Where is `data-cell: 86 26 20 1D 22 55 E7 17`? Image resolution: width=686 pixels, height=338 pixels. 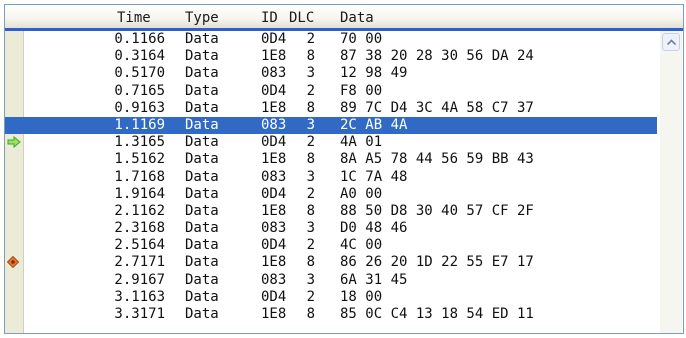 data-cell: 86 26 20 1D 22 55 E7 17 is located at coordinates (437, 262).